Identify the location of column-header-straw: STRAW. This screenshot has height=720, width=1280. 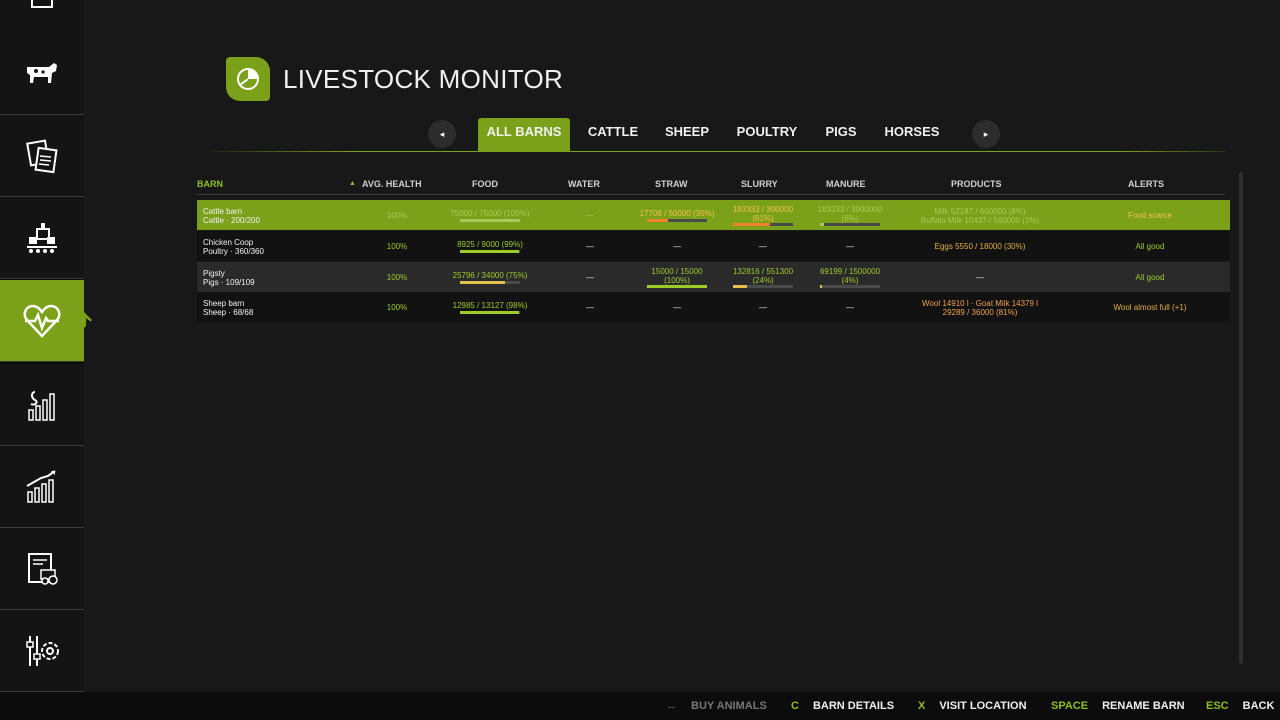
(671, 184).